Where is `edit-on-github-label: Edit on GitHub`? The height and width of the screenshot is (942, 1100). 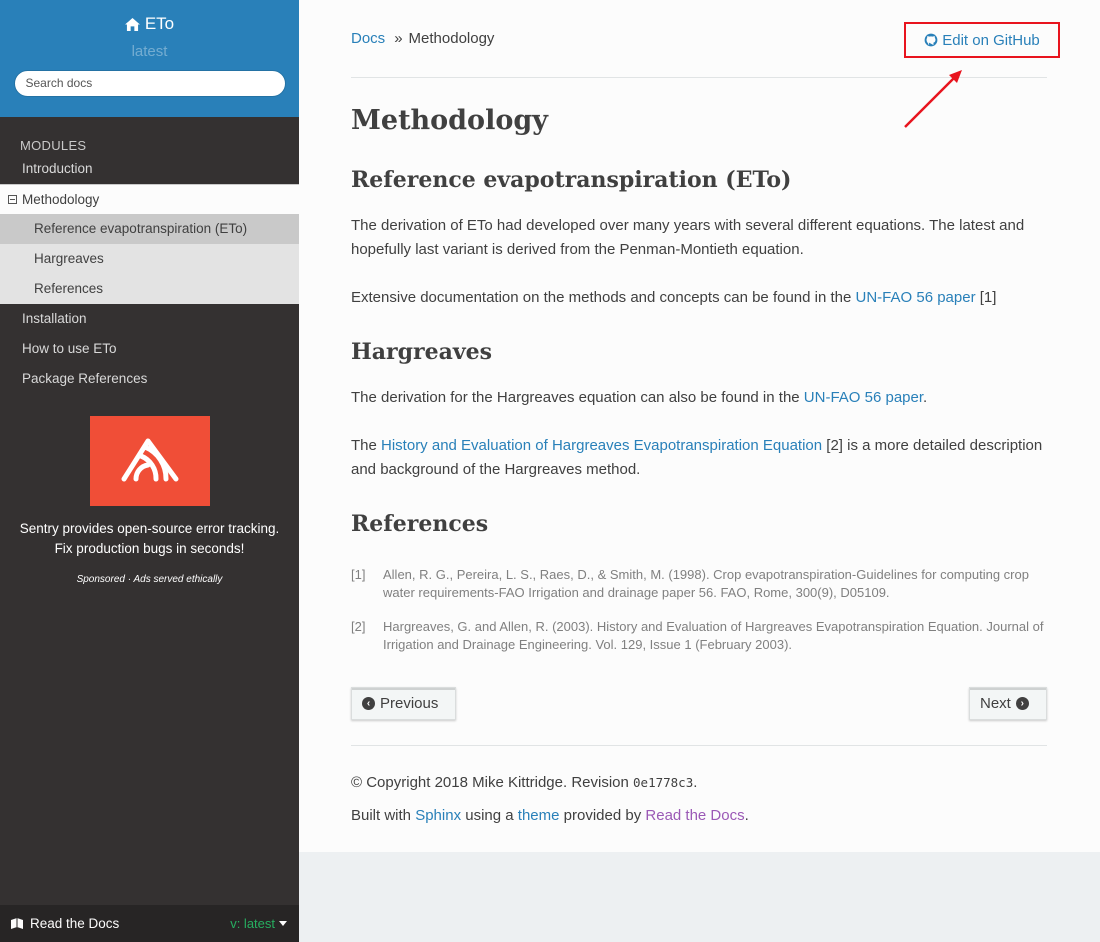
edit-on-github-label: Edit on GitHub is located at coordinates (991, 40).